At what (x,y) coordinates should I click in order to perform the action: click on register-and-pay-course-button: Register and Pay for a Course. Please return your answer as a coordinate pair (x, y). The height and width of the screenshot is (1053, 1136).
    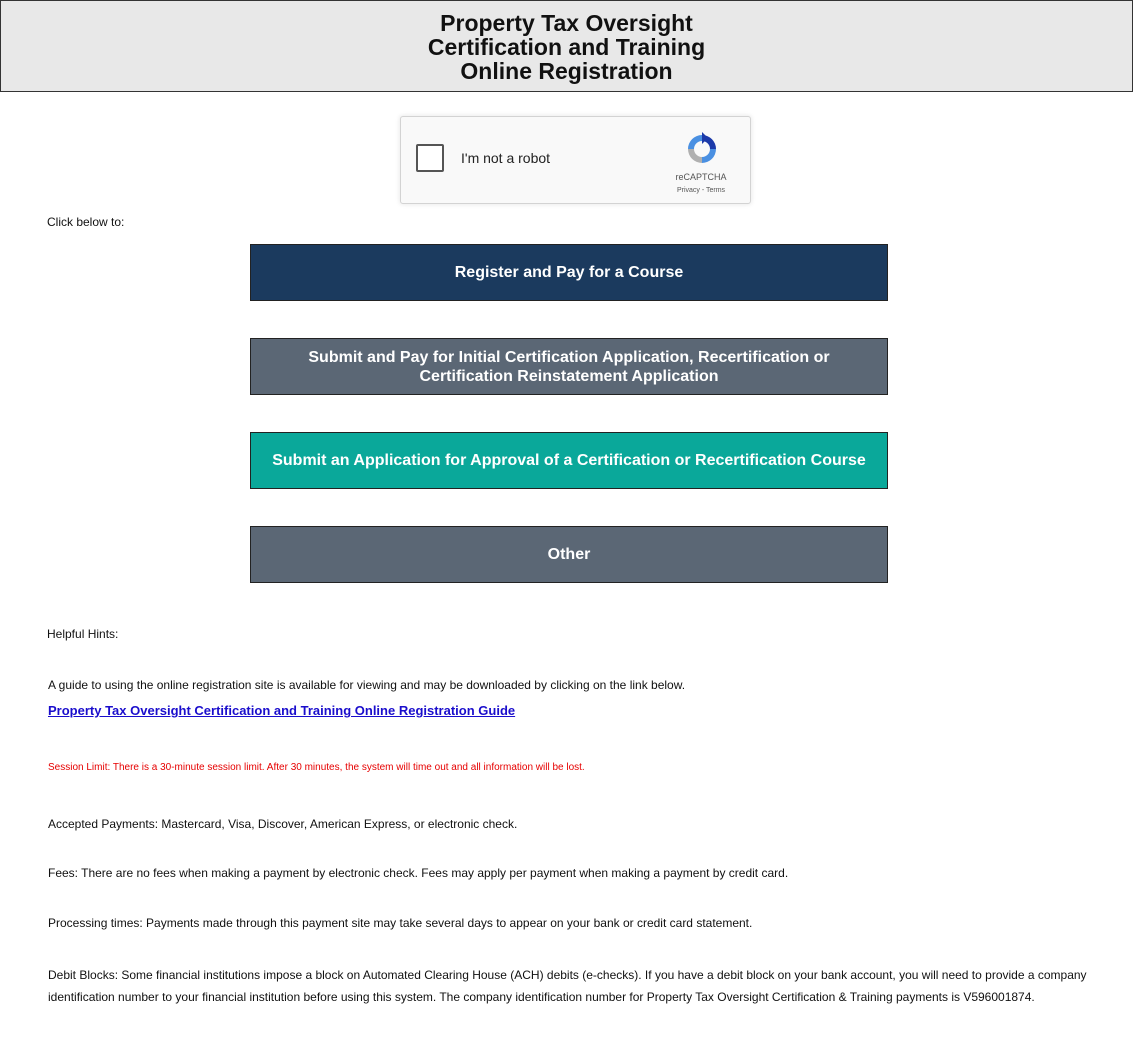
    Looking at the image, I should click on (569, 272).